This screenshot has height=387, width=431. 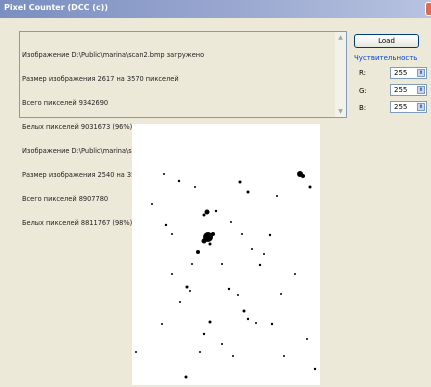 What do you see at coordinates (340, 111) in the screenshot?
I see `scroll-down-arrow-icon: ▼` at bounding box center [340, 111].